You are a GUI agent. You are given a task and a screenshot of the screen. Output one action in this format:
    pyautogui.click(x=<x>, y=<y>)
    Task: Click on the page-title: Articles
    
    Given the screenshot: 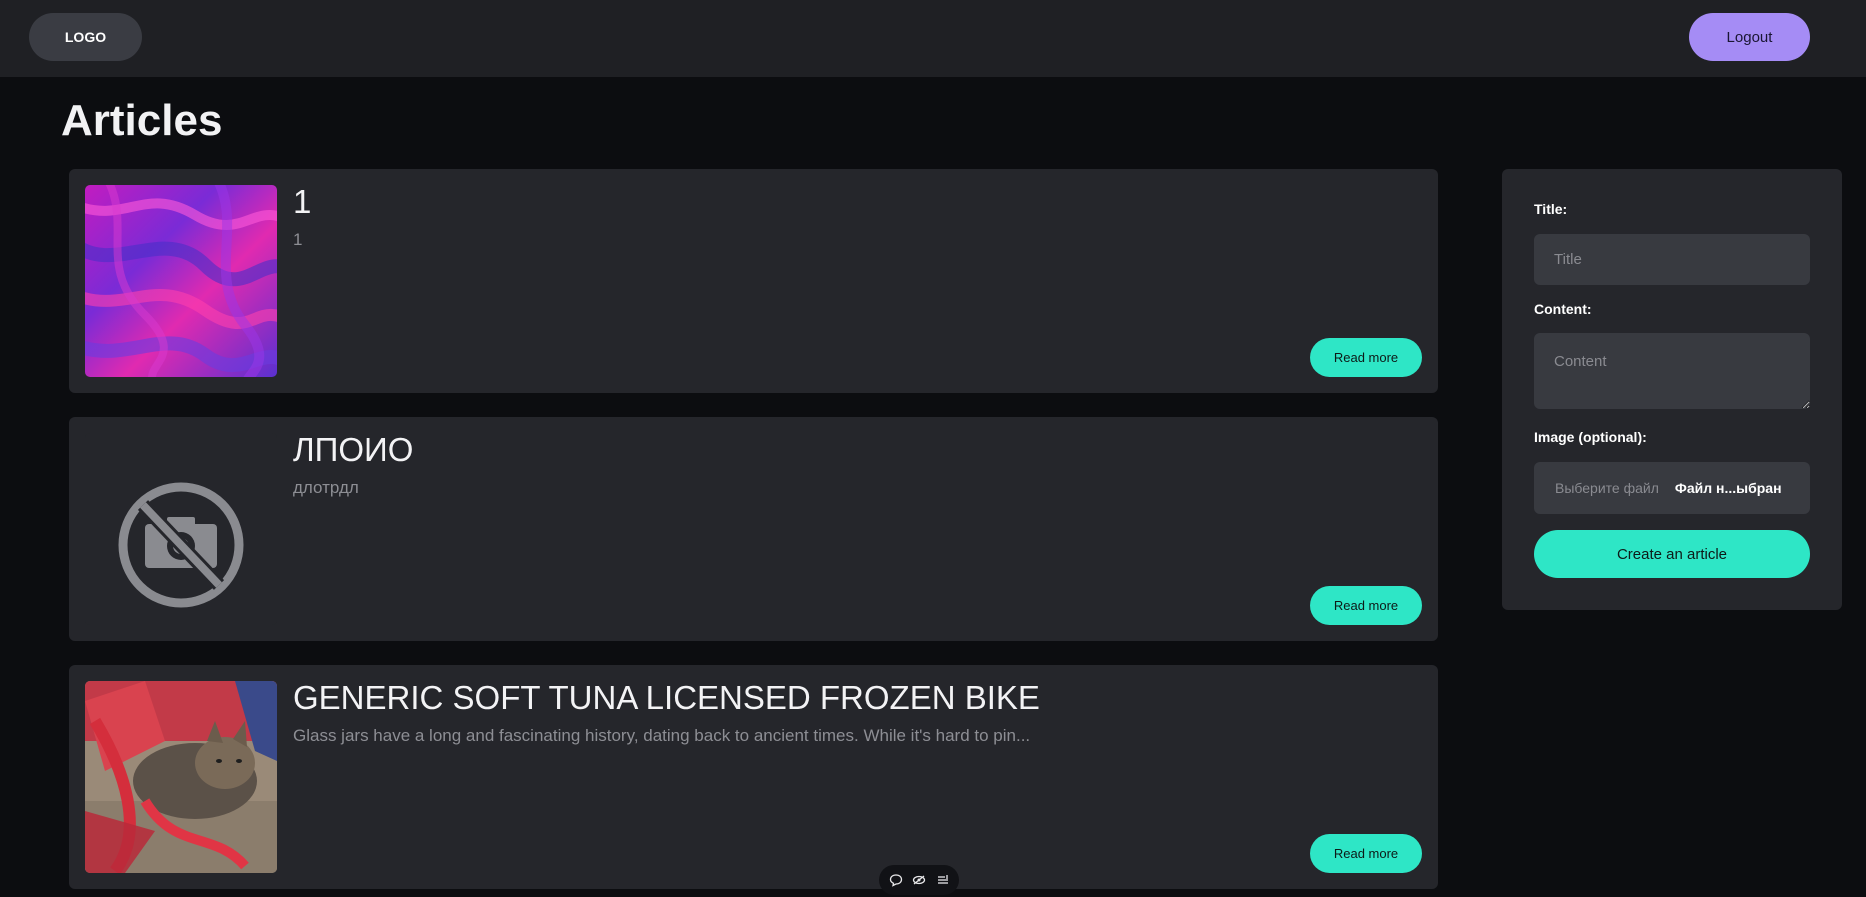 What is the action you would take?
    pyautogui.click(x=142, y=120)
    